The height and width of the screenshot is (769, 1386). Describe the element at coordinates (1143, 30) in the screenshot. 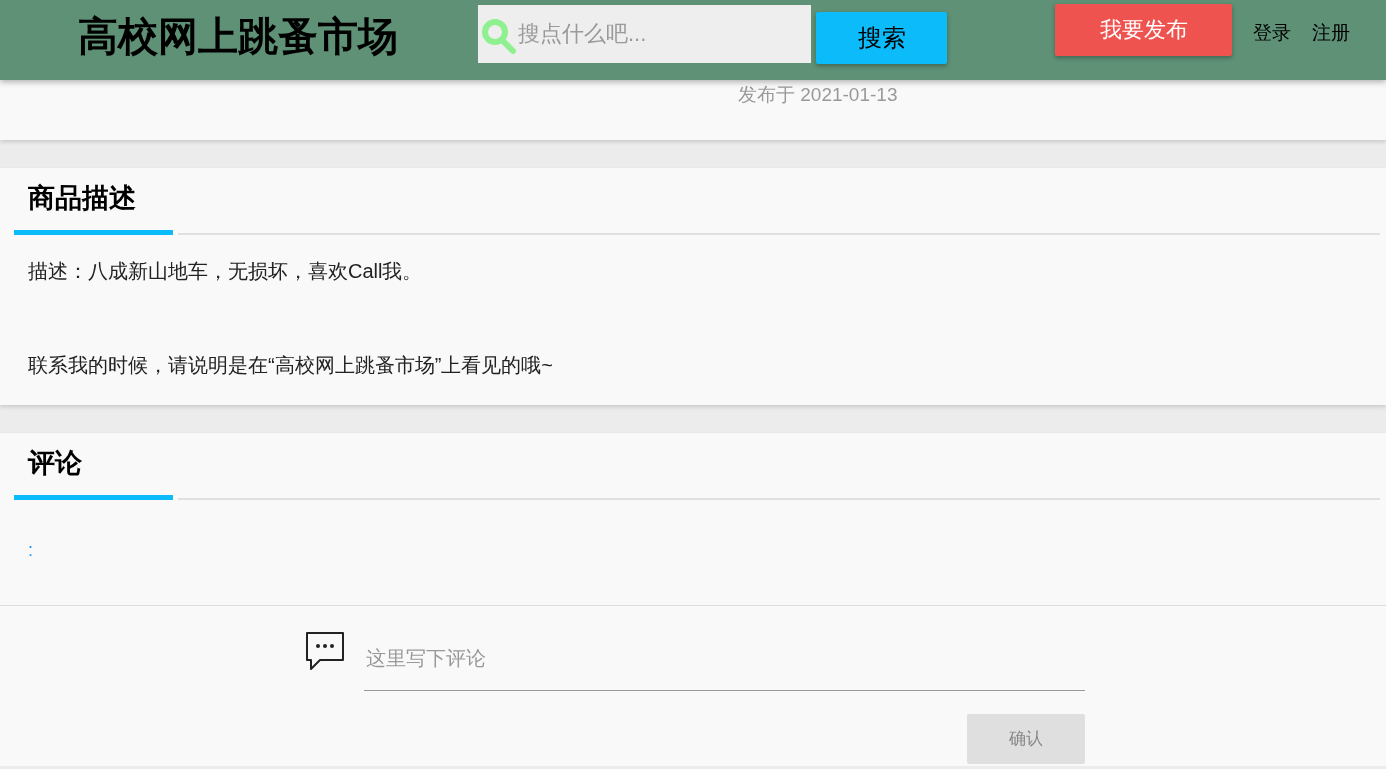

I see `publish-button: 我要发布` at that location.